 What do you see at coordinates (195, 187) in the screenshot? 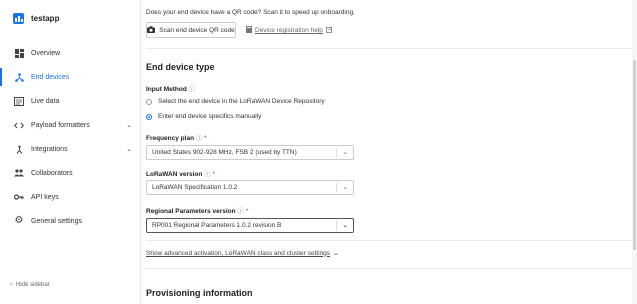
I see `lorawan-version-value: LoRaWAN Specification 1.0.2` at bounding box center [195, 187].